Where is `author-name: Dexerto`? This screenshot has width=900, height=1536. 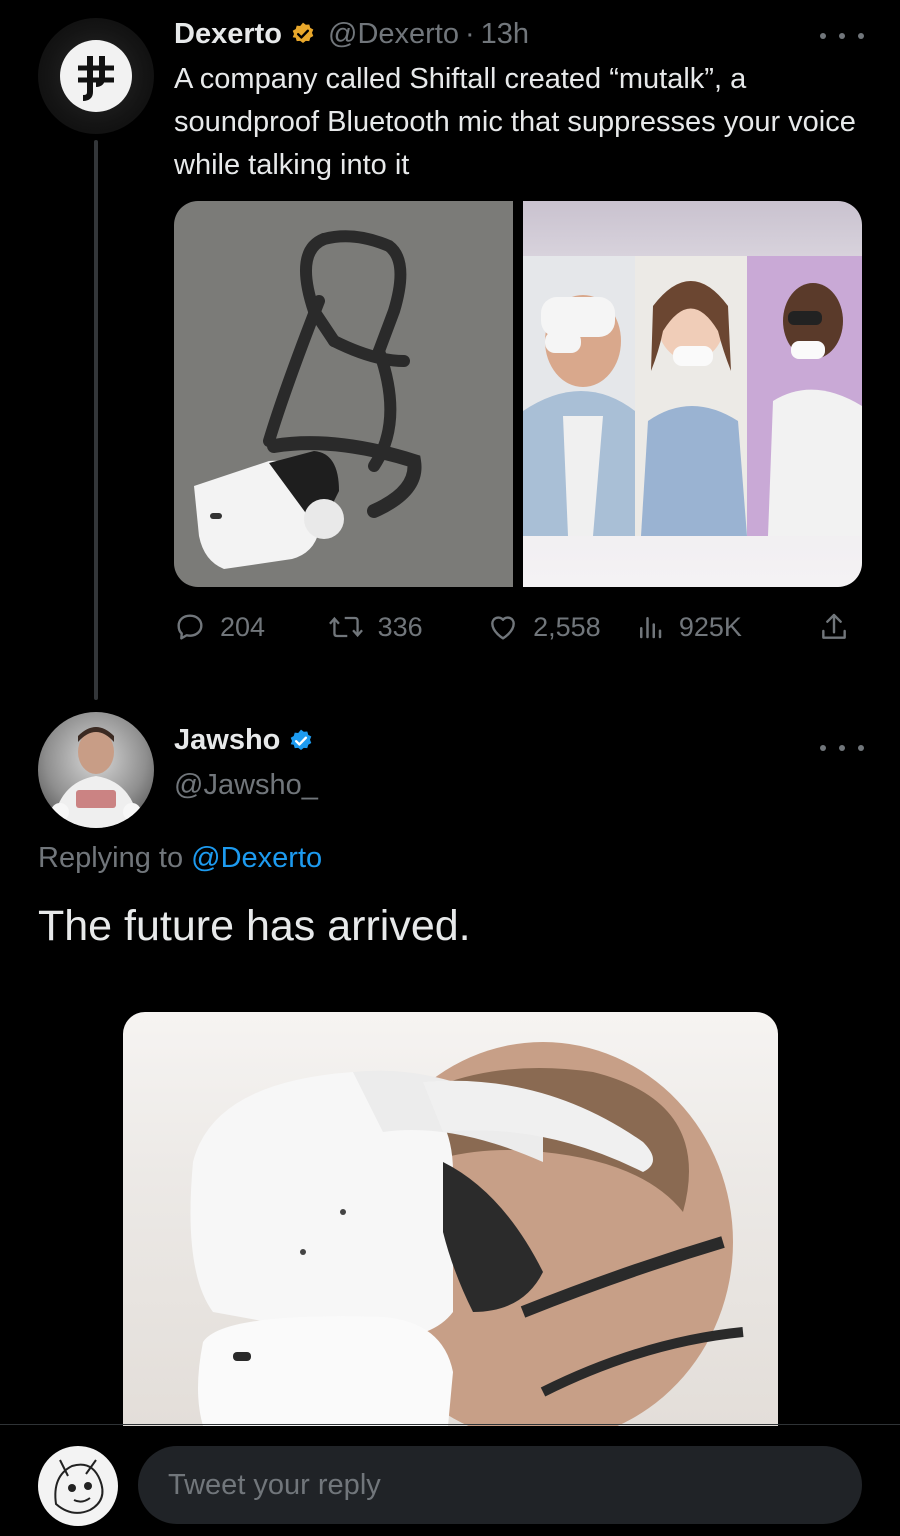
author-name: Dexerto is located at coordinates (228, 34).